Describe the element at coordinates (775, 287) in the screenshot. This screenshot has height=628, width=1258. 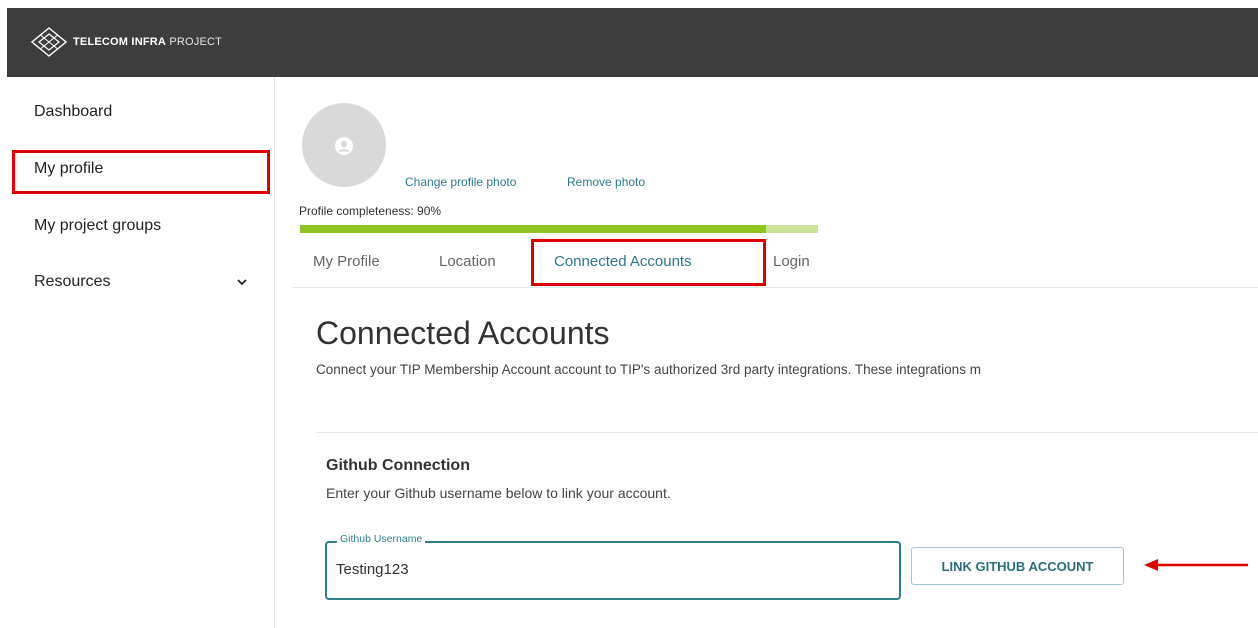
I see `tabs-divider` at that location.